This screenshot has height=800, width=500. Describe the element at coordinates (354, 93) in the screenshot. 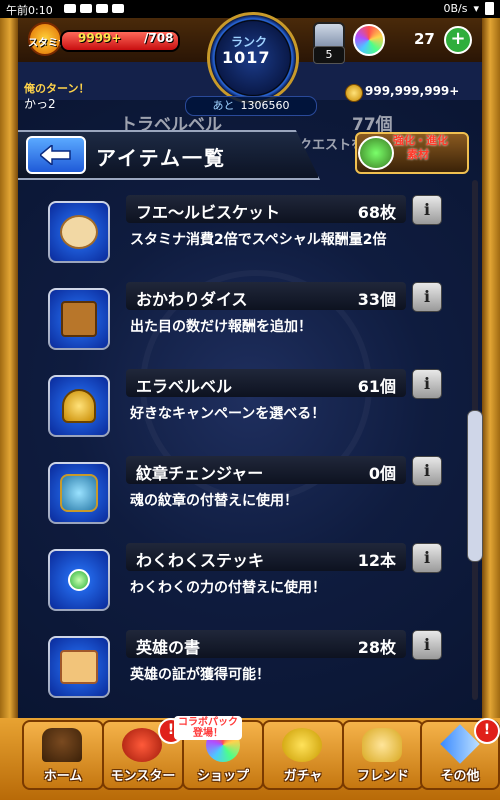

I see `gold-coin-icon` at that location.